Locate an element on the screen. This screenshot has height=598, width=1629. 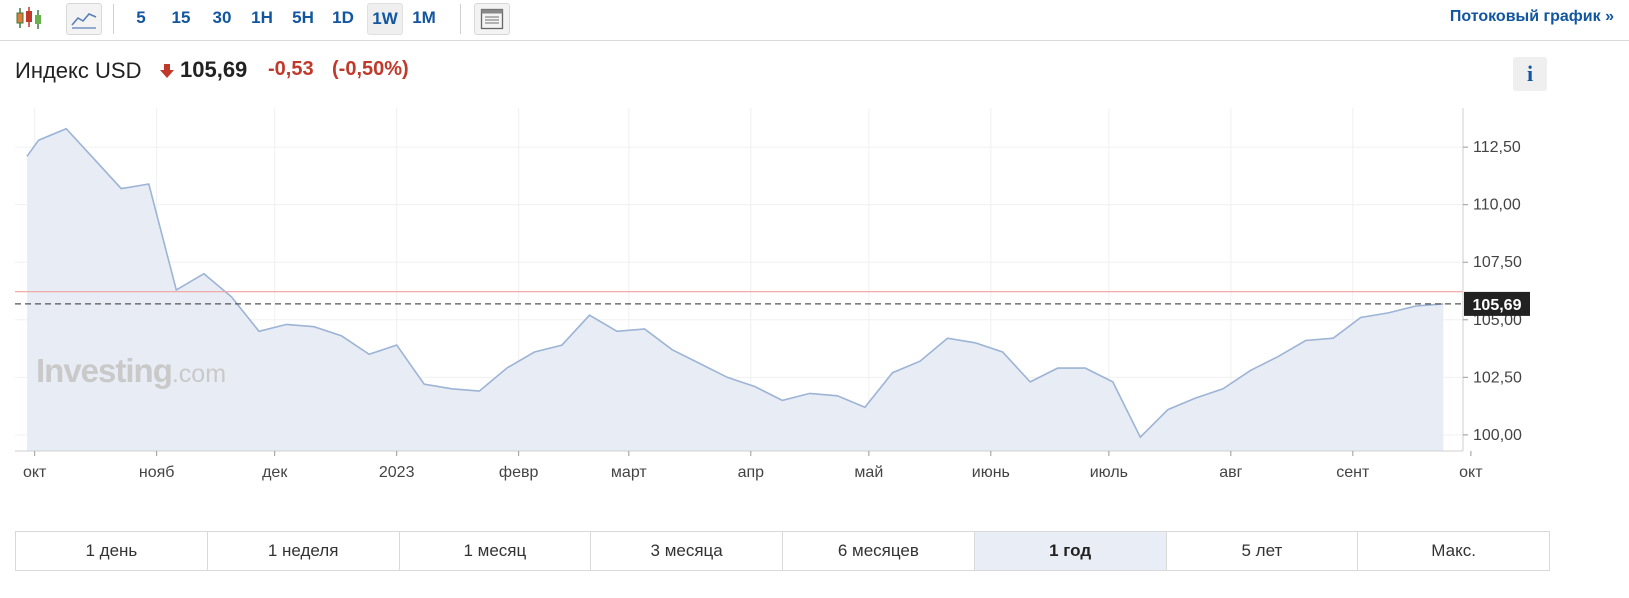
price-change: -0,53 is located at coordinates (291, 69).